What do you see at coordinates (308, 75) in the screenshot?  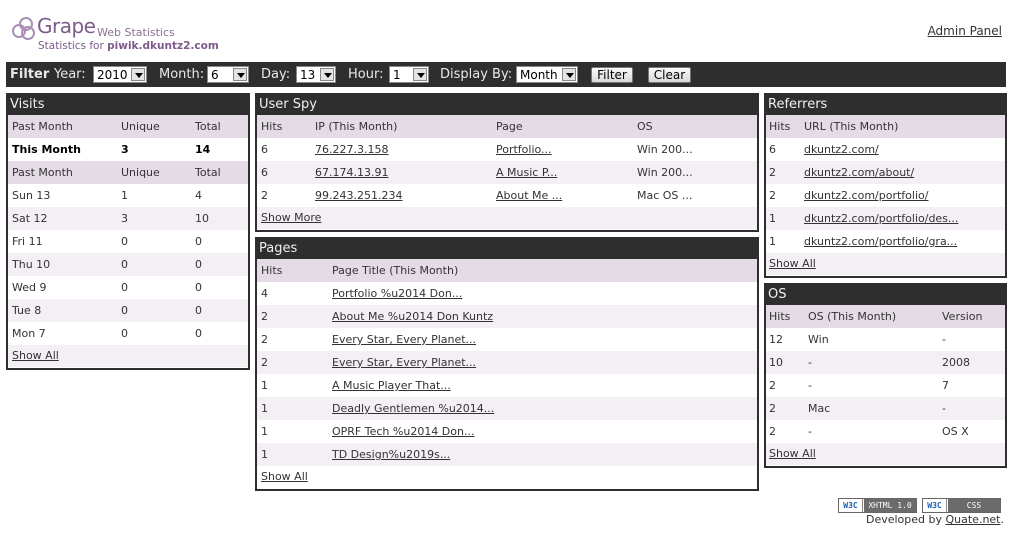 I see `day-select-value: 13` at bounding box center [308, 75].